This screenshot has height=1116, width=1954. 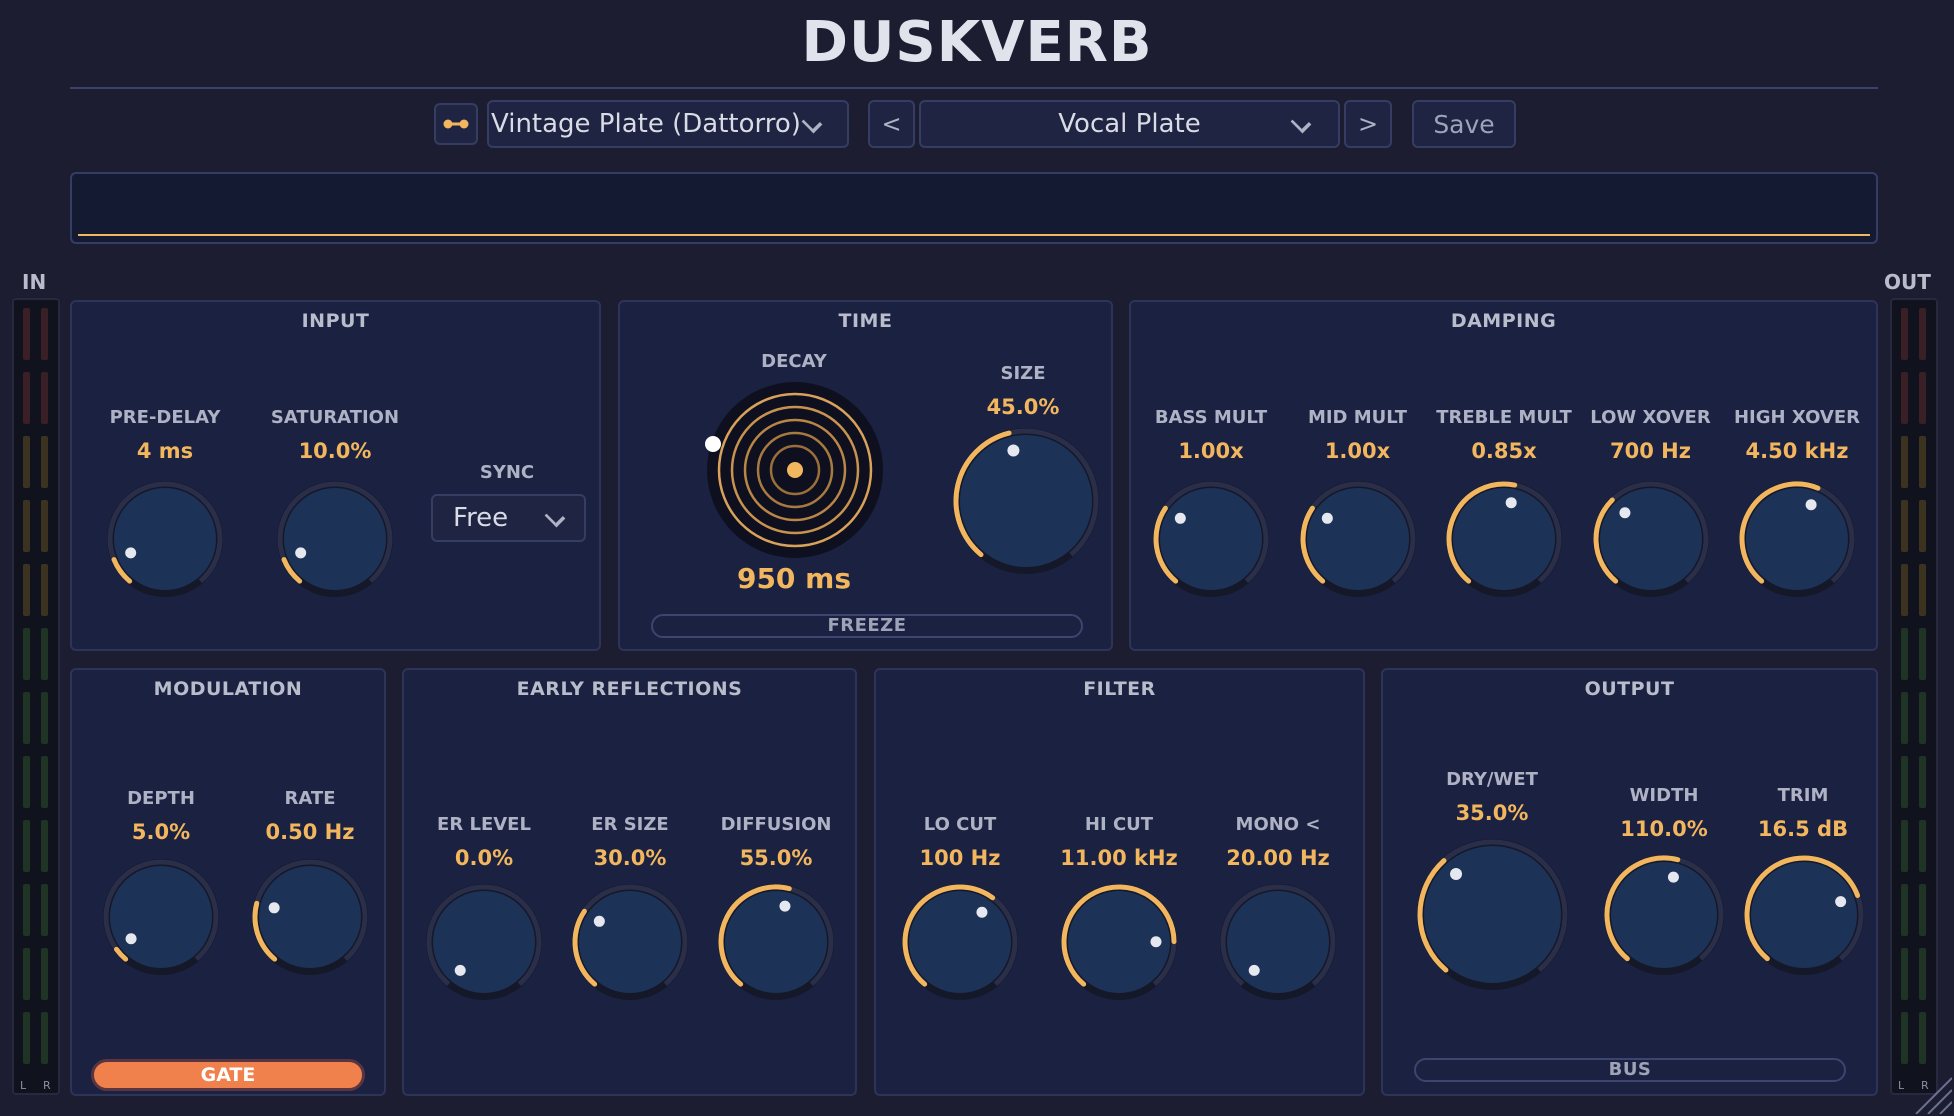 I want to click on high-xover-knob, so click(x=1797, y=541).